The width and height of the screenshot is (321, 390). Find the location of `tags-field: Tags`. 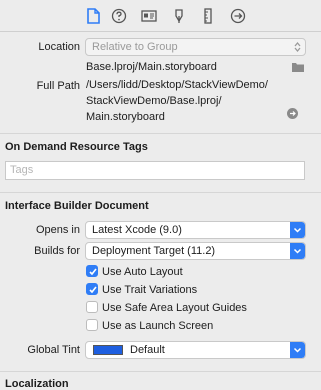

tags-field: Tags is located at coordinates (155, 170).